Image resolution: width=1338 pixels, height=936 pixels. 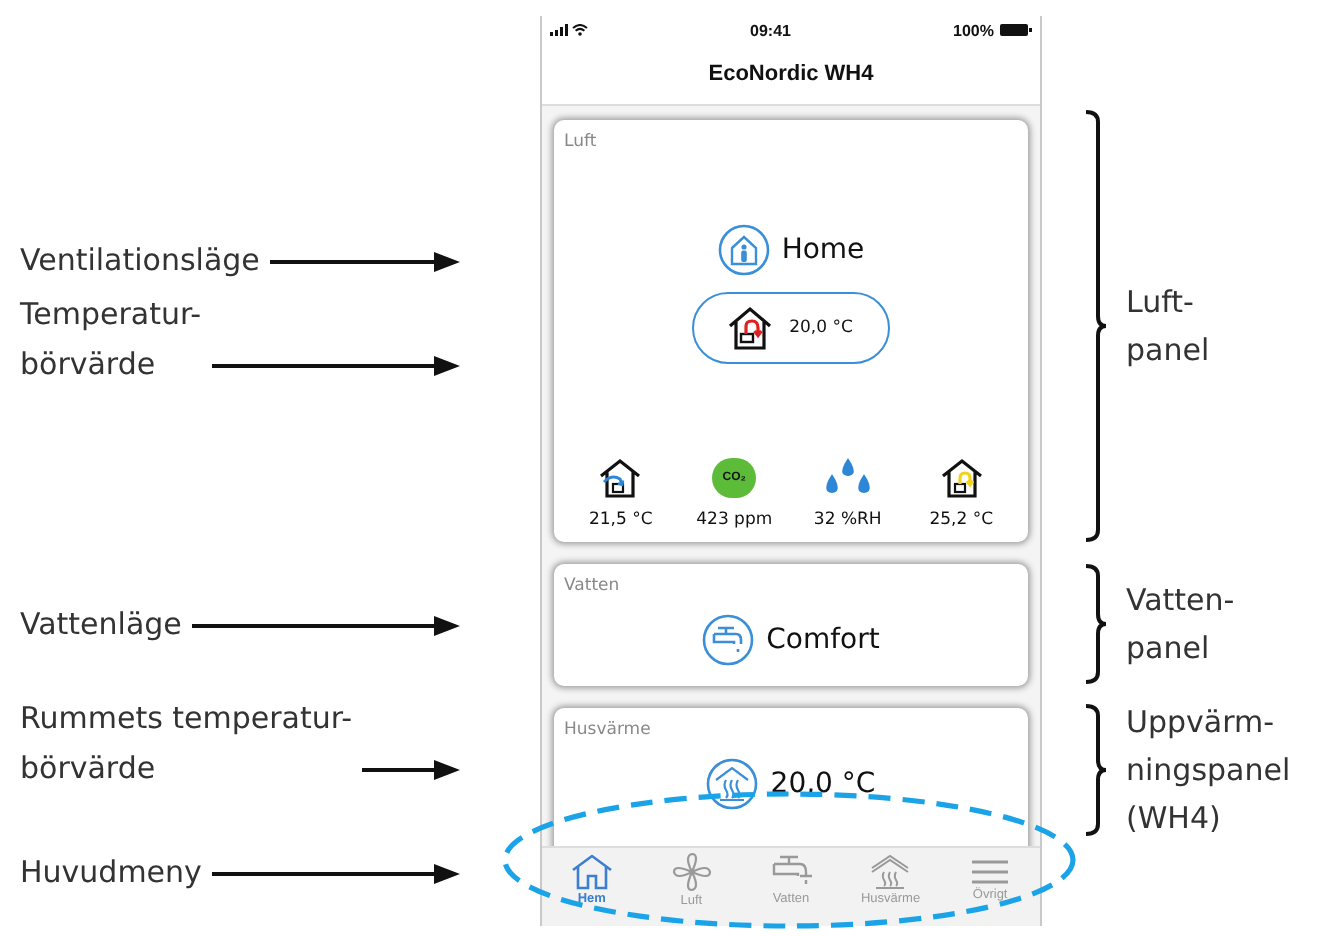 What do you see at coordinates (411, 770) in the screenshot?
I see `arrow` at bounding box center [411, 770].